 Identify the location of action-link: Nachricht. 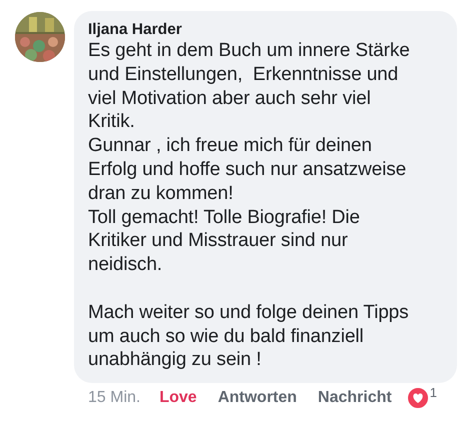
(355, 398).